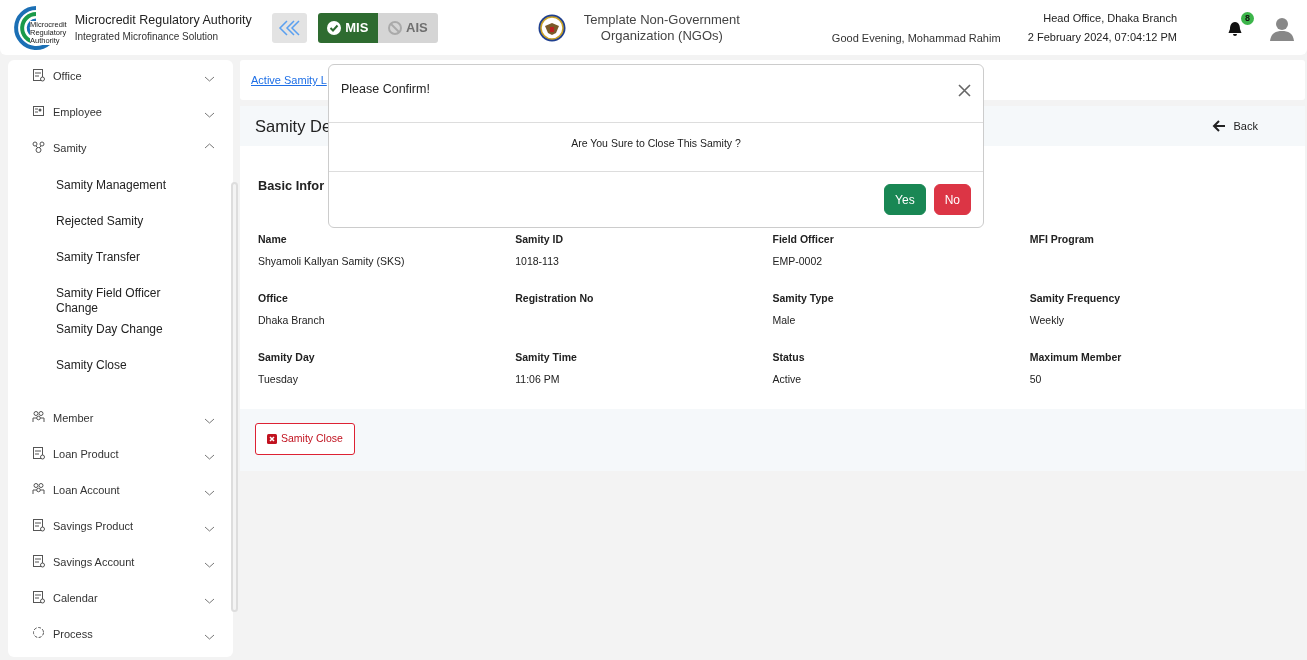 Image resolution: width=1307 pixels, height=660 pixels. Describe the element at coordinates (803, 240) in the screenshot. I see `field-label: Field Officer` at that location.